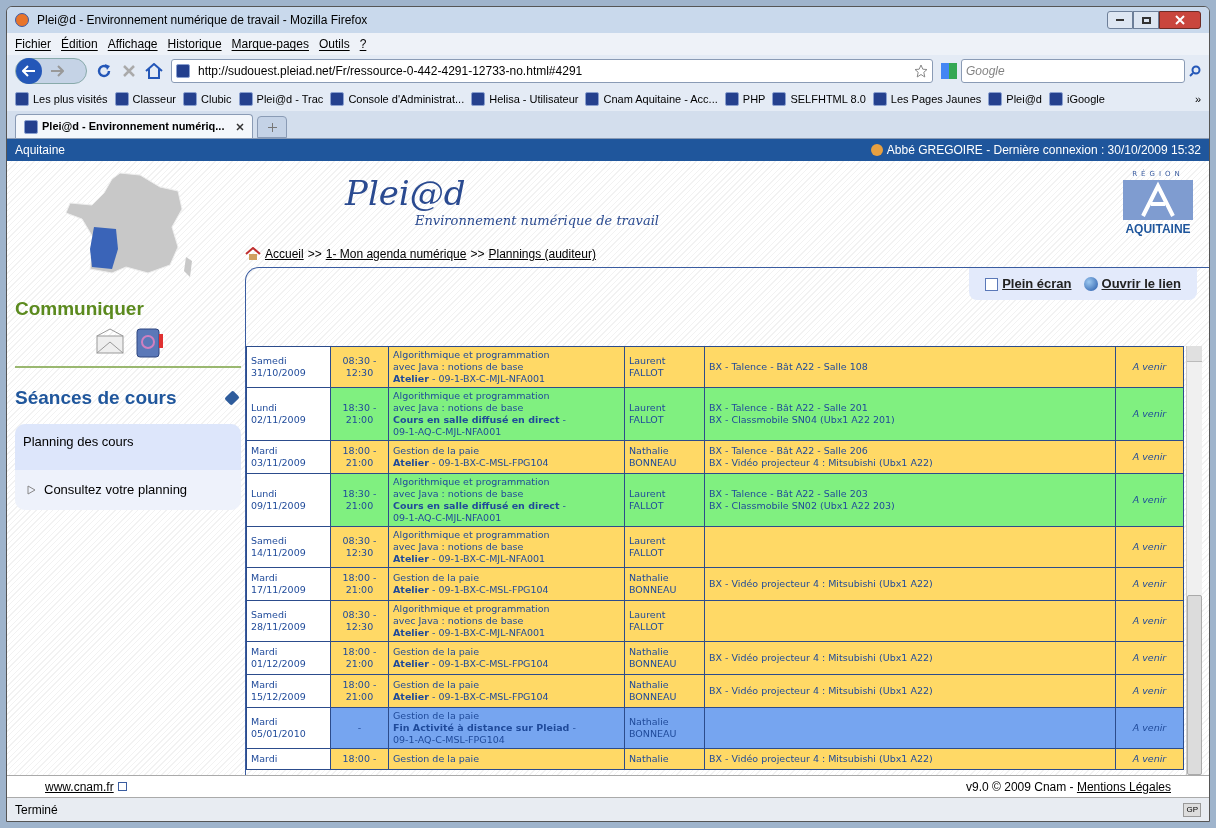  What do you see at coordinates (715, 547) in the screenshot?
I see `schedule-row: Samedi 14/11/2009 08:30 - 12:30 Algorithmique et programmation avec Java : notions de base Atelier - 09-1-BX-C-MJL-NFA001 Laurent FALLOT A venir` at bounding box center [715, 547].